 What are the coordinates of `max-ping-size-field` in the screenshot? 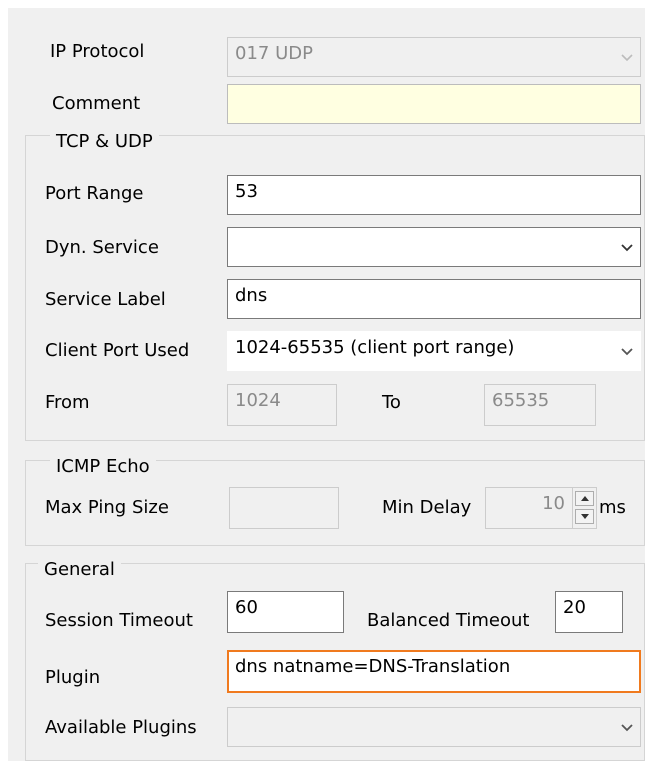 It's located at (284, 508).